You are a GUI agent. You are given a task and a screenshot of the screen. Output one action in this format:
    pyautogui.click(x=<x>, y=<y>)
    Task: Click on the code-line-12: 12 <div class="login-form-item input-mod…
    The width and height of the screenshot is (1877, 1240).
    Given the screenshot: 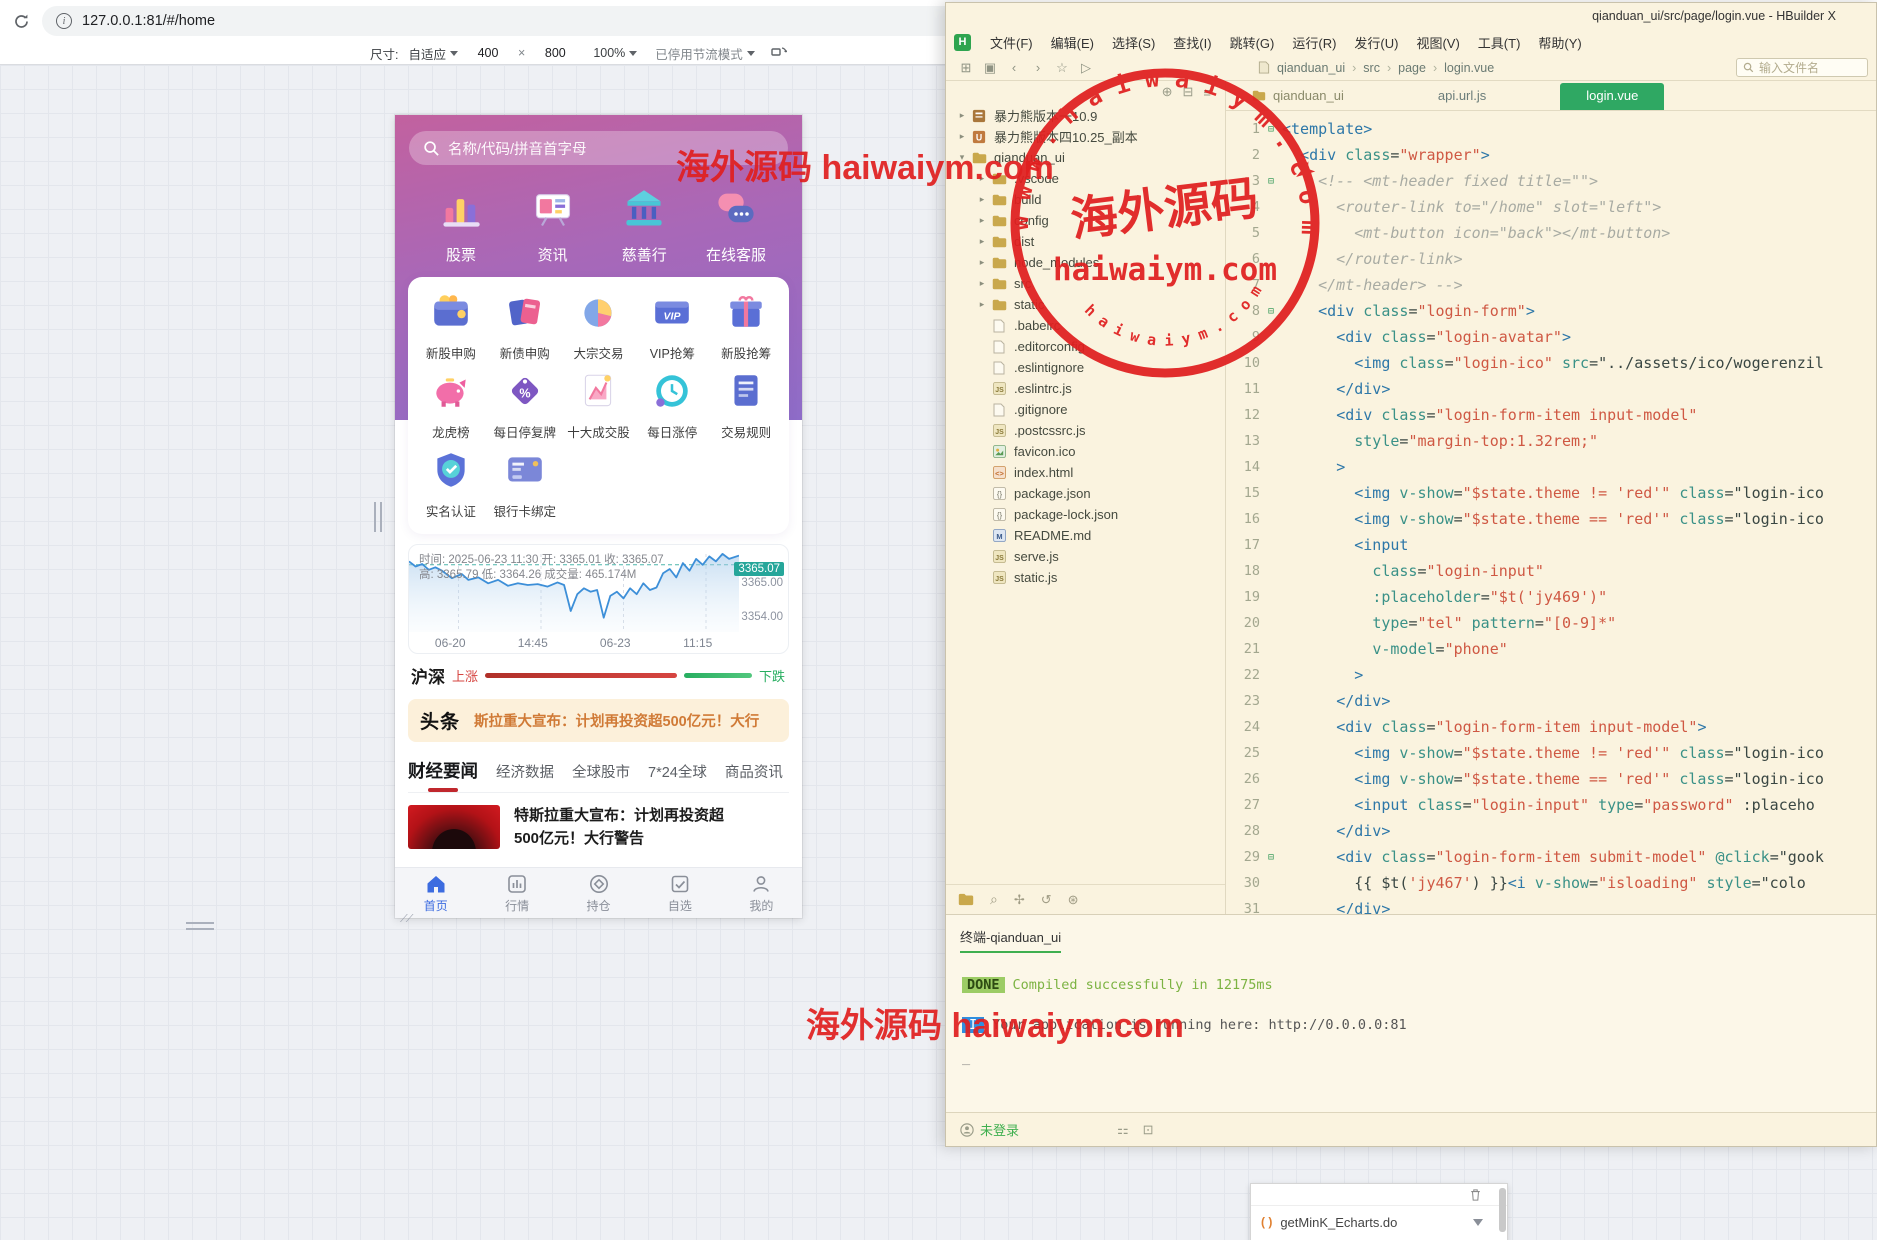 What is the action you would take?
    pyautogui.click(x=1551, y=415)
    